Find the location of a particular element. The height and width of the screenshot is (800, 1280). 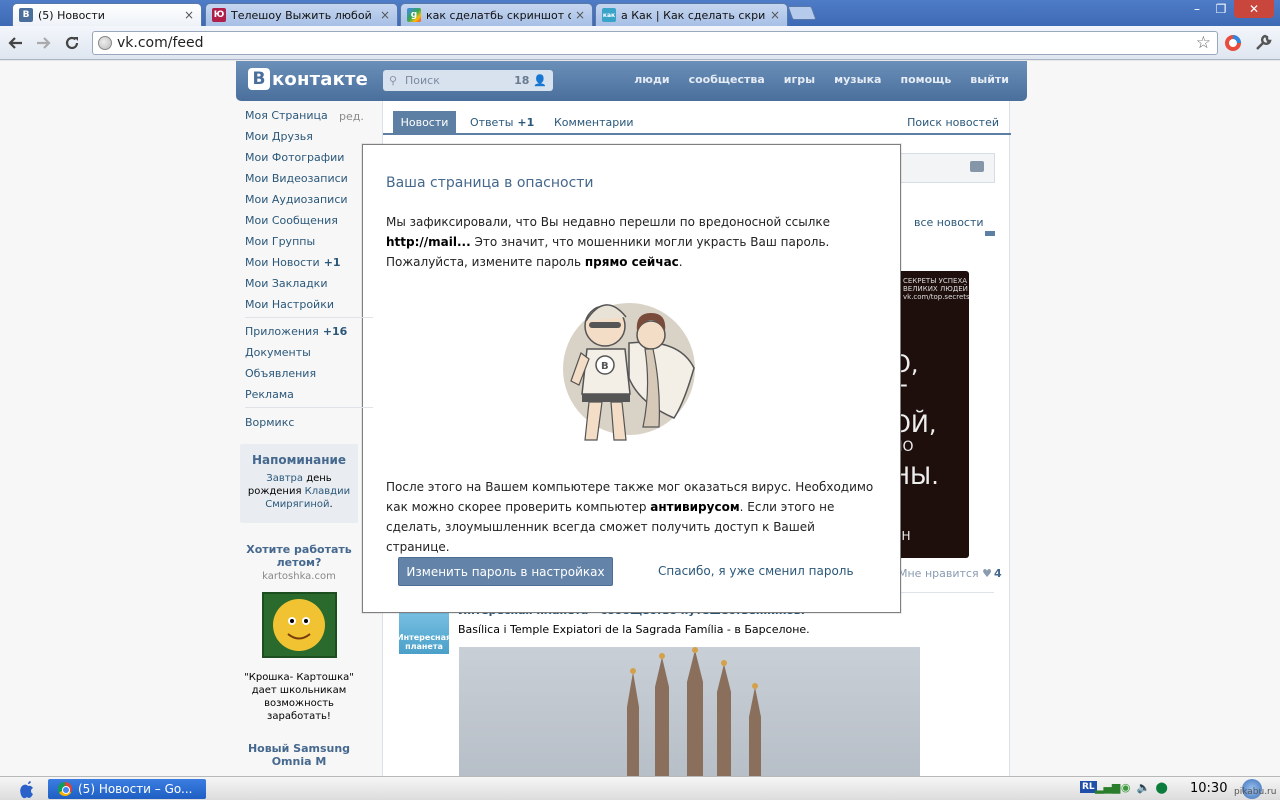

tab-replies: Ответы +1 is located at coordinates (502, 122).